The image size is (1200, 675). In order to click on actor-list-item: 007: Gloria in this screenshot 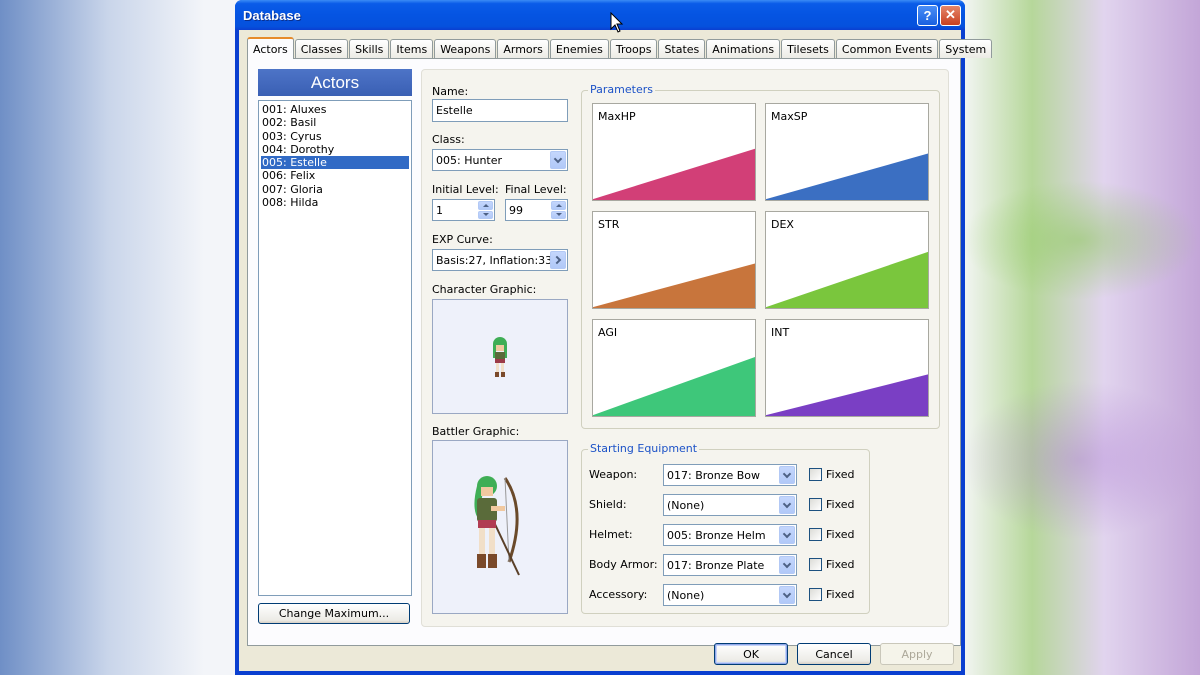, I will do `click(336, 189)`.